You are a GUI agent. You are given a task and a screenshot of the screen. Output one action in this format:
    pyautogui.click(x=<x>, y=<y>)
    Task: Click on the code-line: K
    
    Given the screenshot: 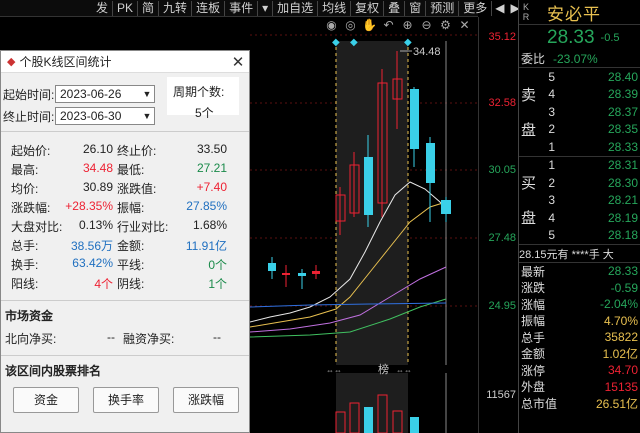 What is the action you would take?
    pyautogui.click(x=525, y=7)
    